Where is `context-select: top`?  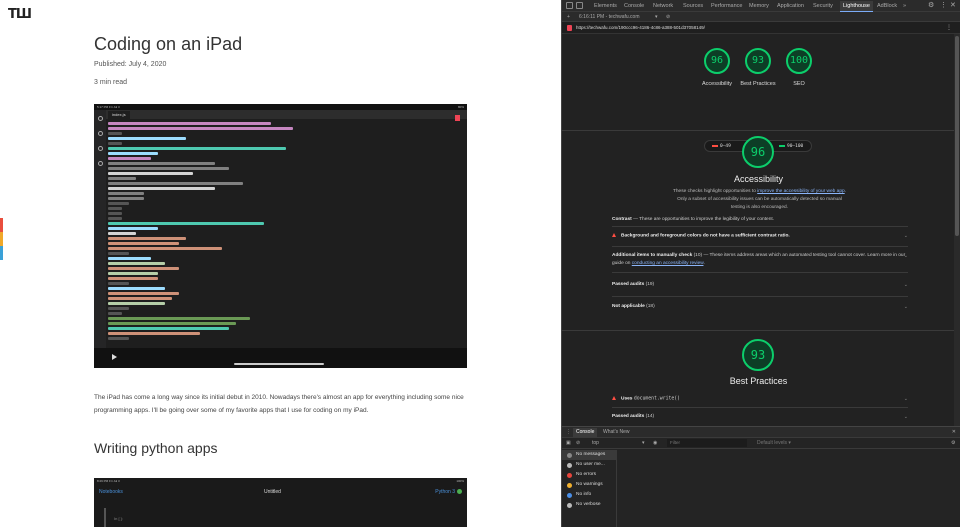 context-select: top is located at coordinates (595, 443).